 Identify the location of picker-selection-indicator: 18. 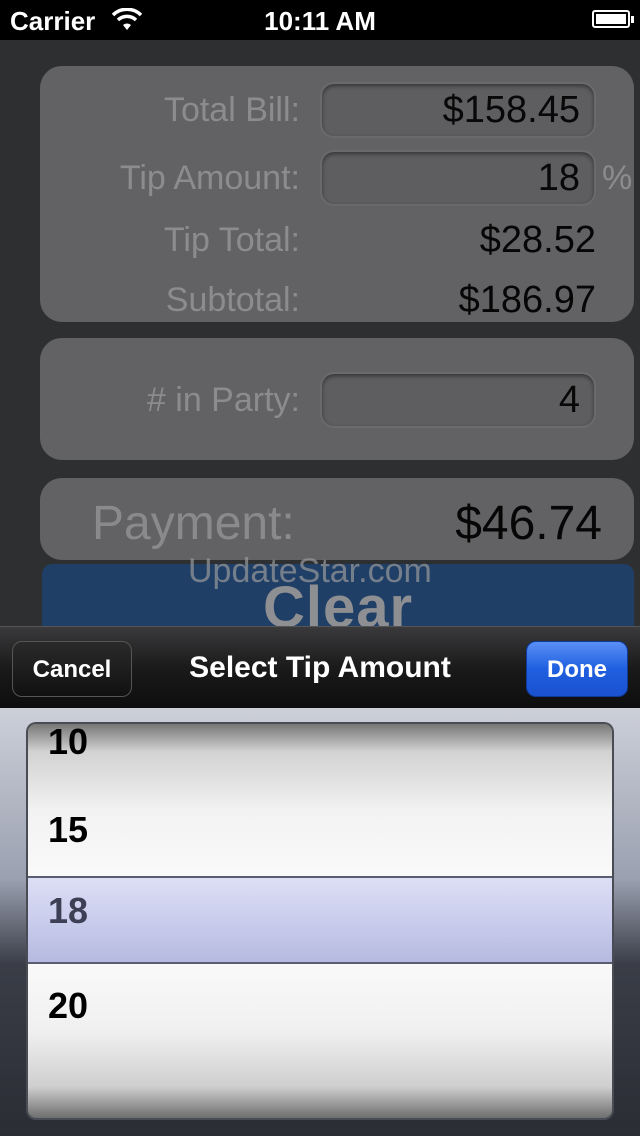
(320, 920).